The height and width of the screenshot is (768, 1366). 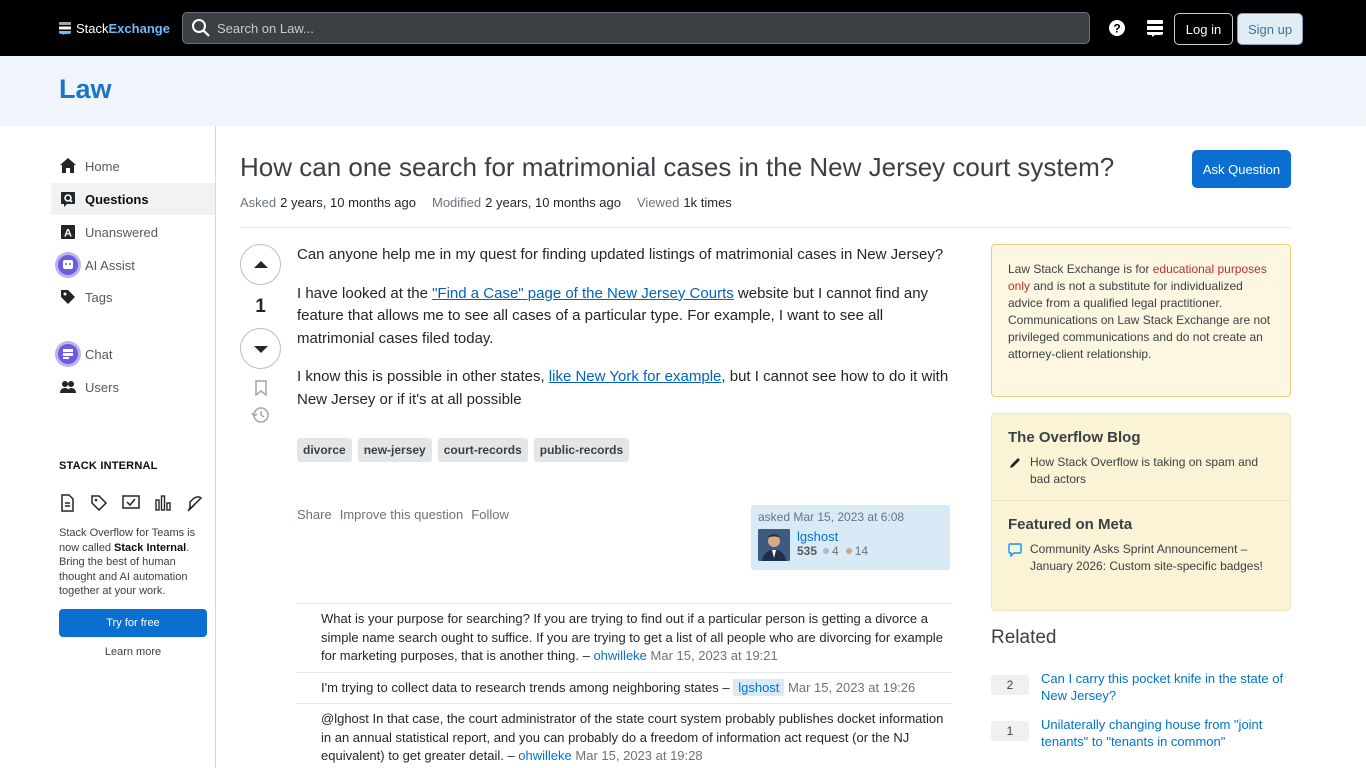 What do you see at coordinates (114, 28) in the screenshot?
I see `stackexchange-logo: Stack Exchange` at bounding box center [114, 28].